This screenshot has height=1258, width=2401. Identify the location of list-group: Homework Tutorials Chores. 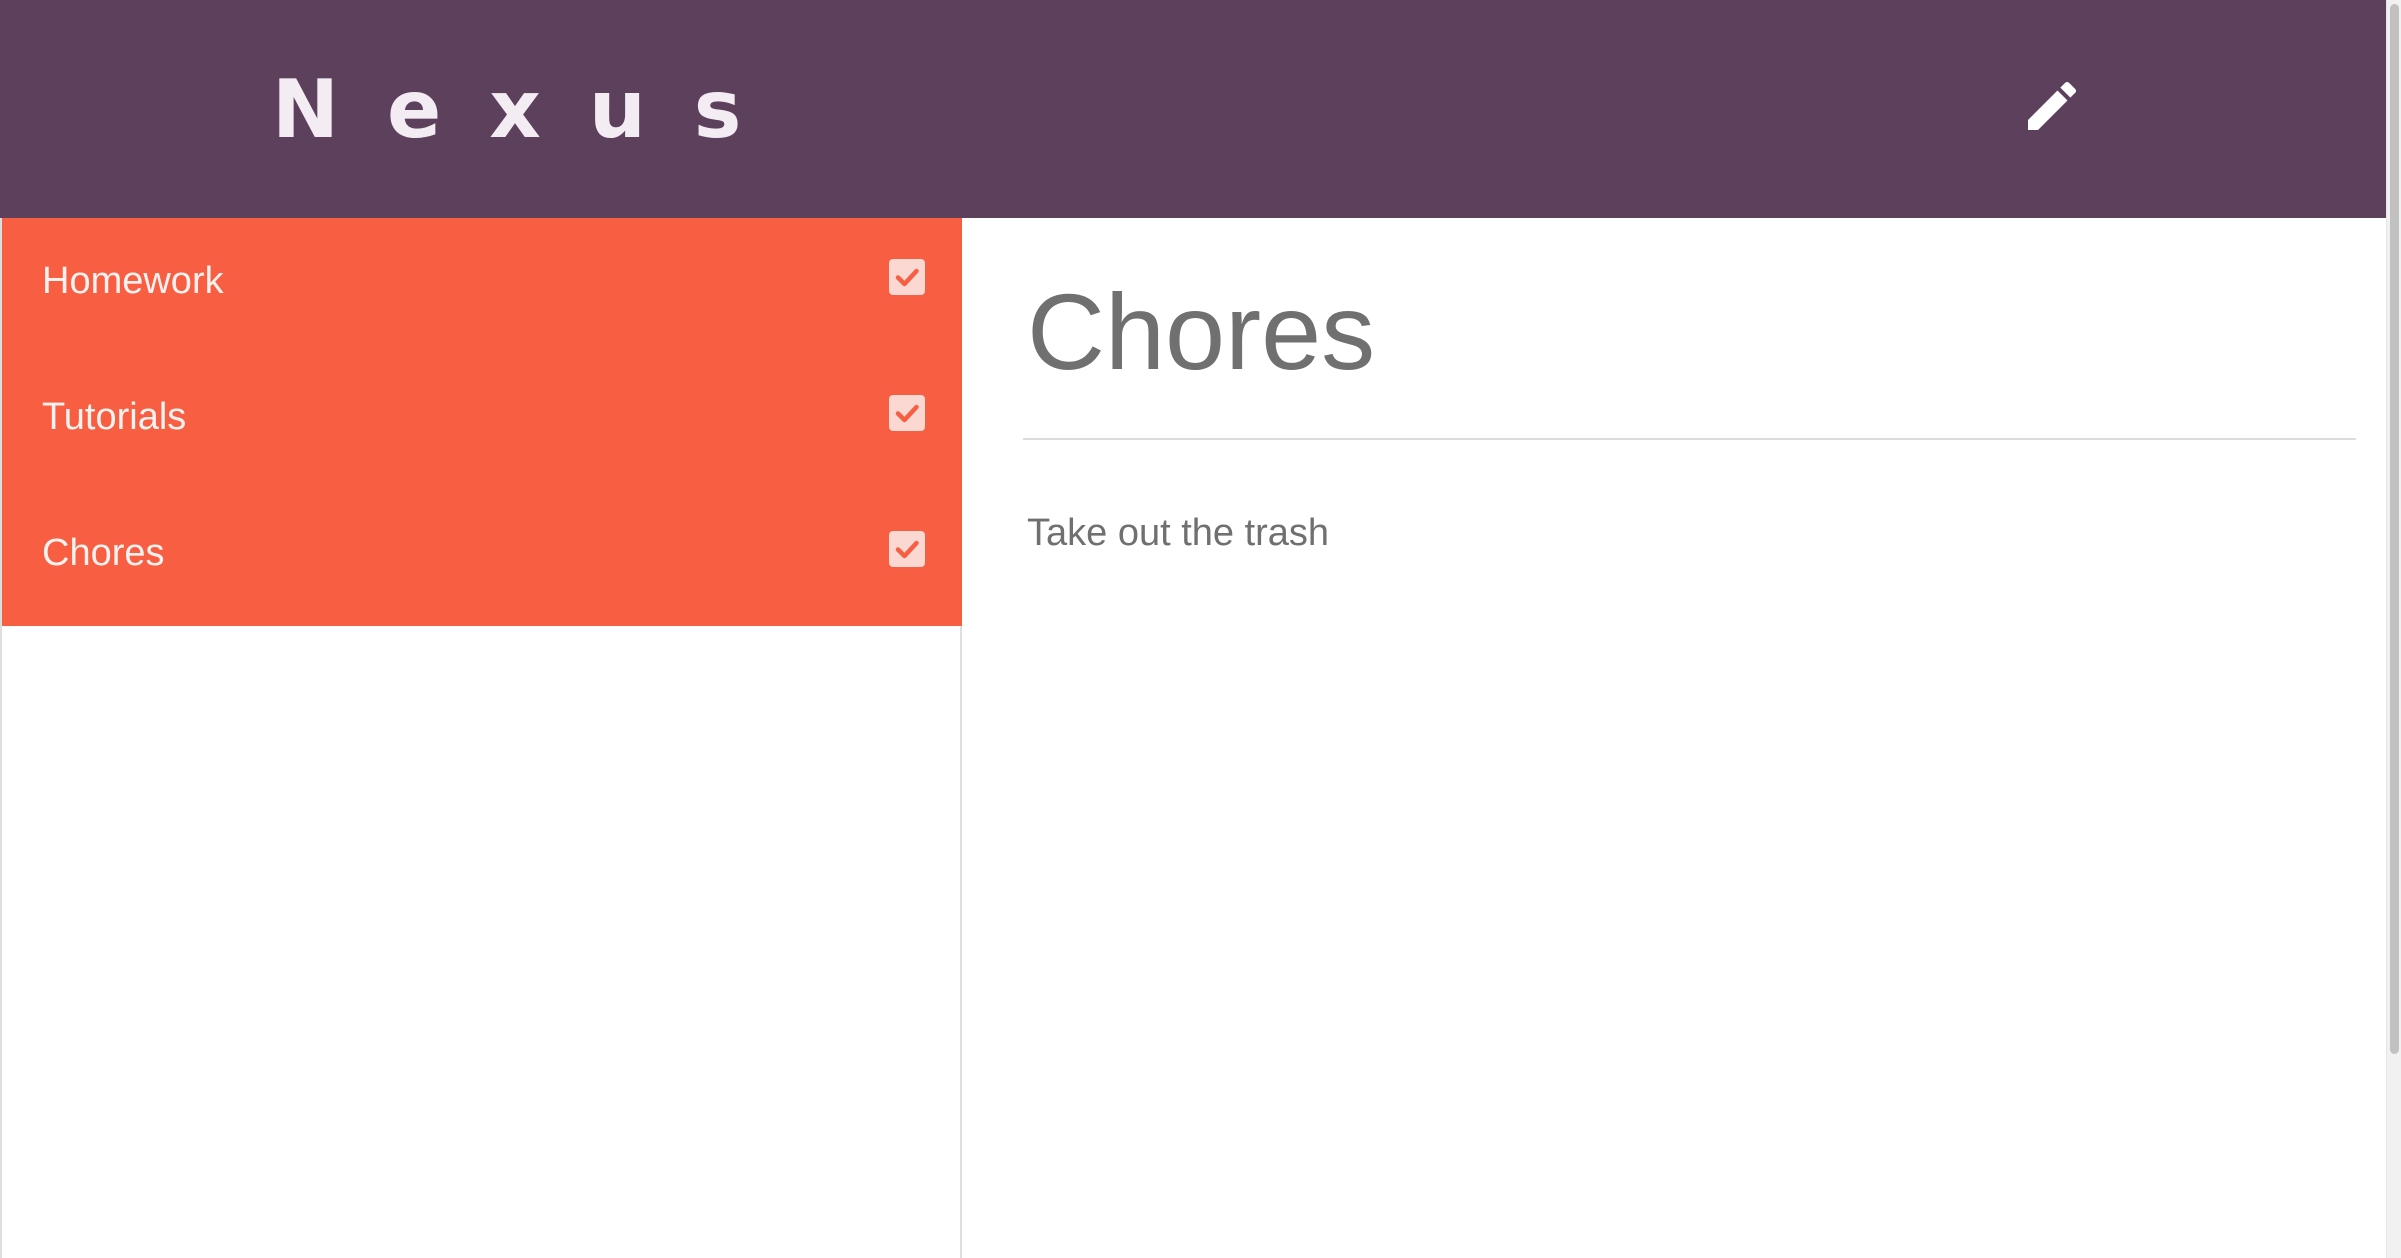
(482, 422).